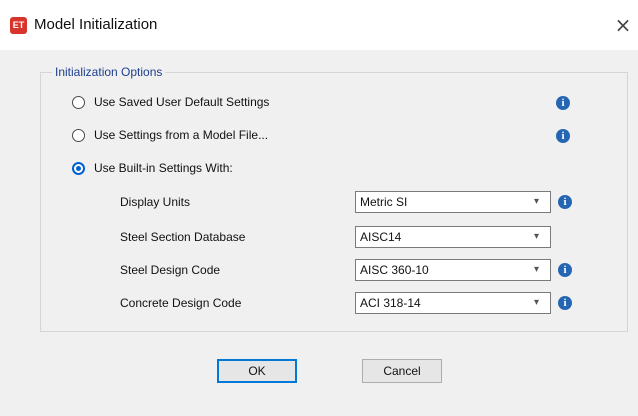  Describe the element at coordinates (384, 202) in the screenshot. I see `select-value: Metric SI` at that location.